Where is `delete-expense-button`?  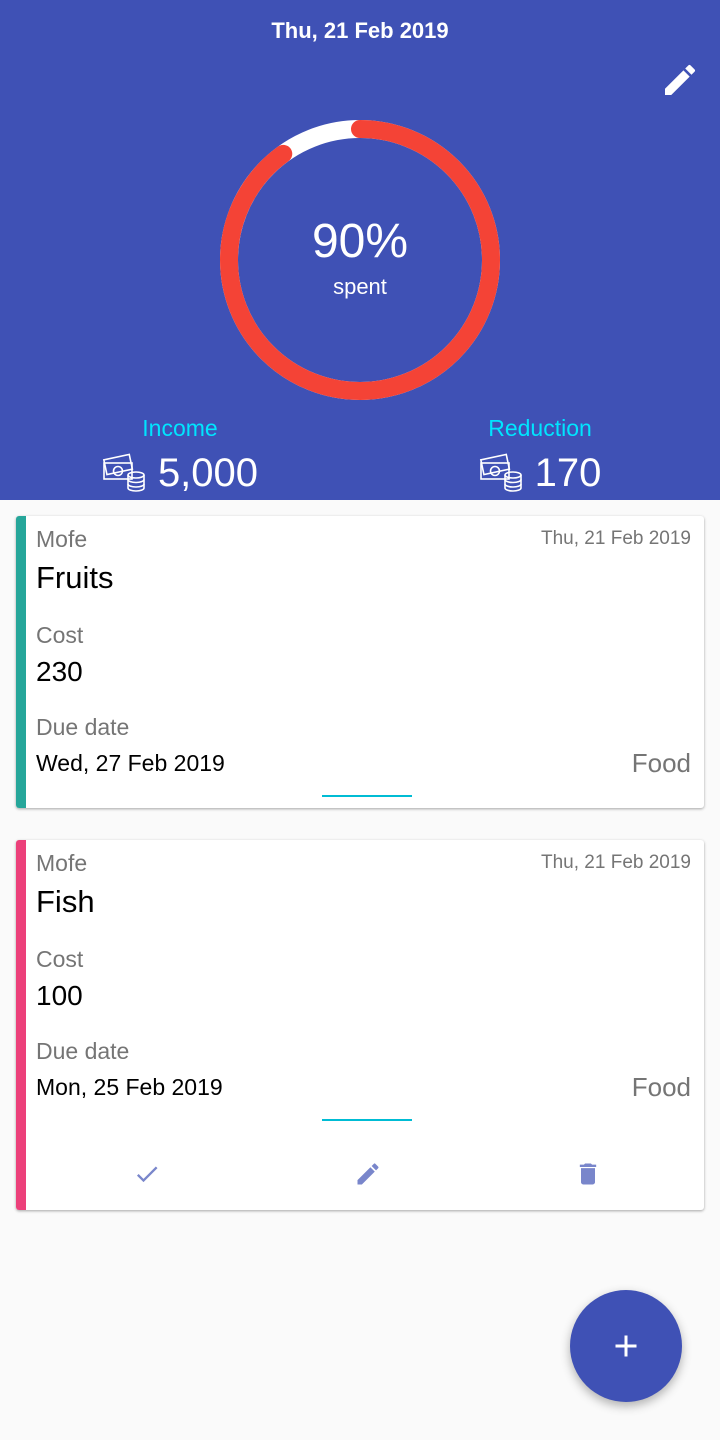 delete-expense-button is located at coordinates (588, 1174).